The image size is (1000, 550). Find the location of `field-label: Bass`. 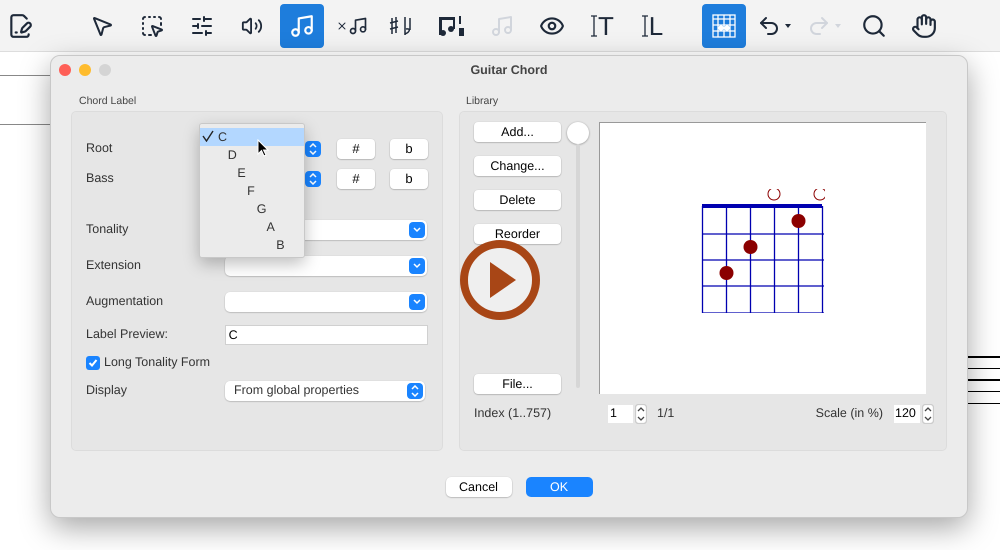

field-label: Bass is located at coordinates (100, 179).